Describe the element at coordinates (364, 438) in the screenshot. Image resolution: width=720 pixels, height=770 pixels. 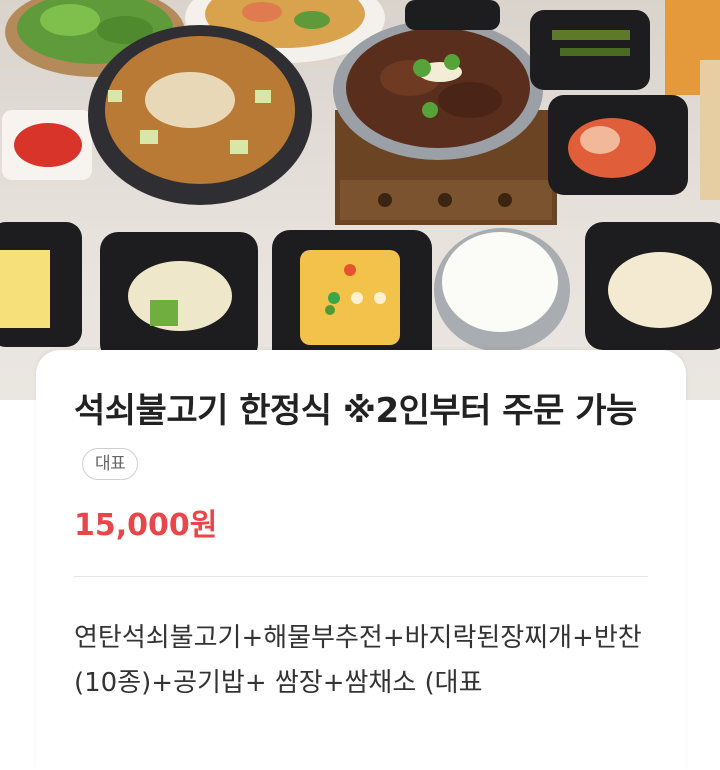
I see `menu-title-block: 석쇠불고기 한정식 ※2인부터 주문 가능 대표` at that location.